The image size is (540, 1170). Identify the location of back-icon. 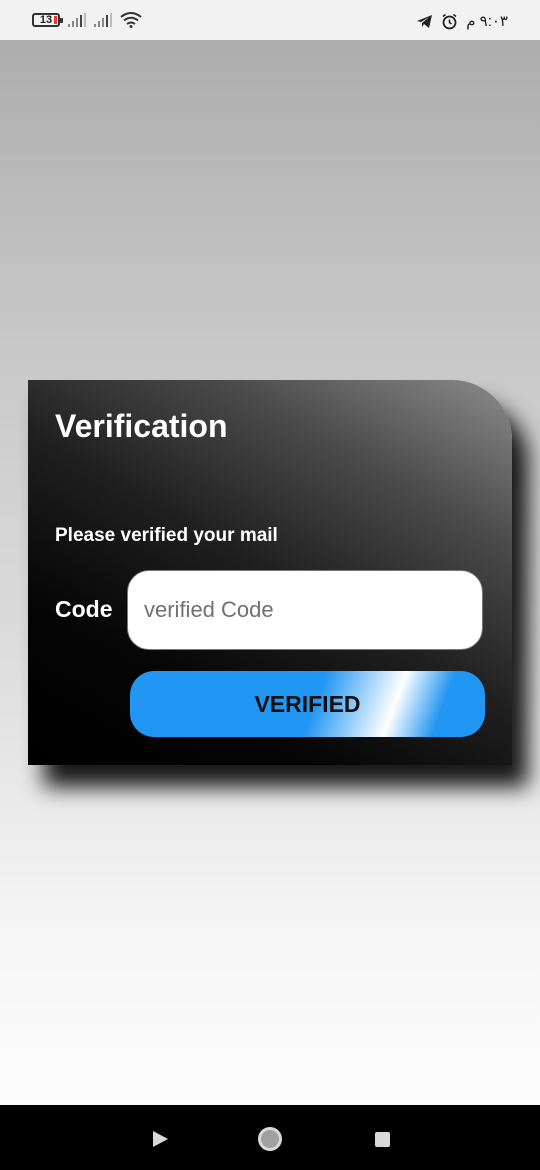
(160, 1139).